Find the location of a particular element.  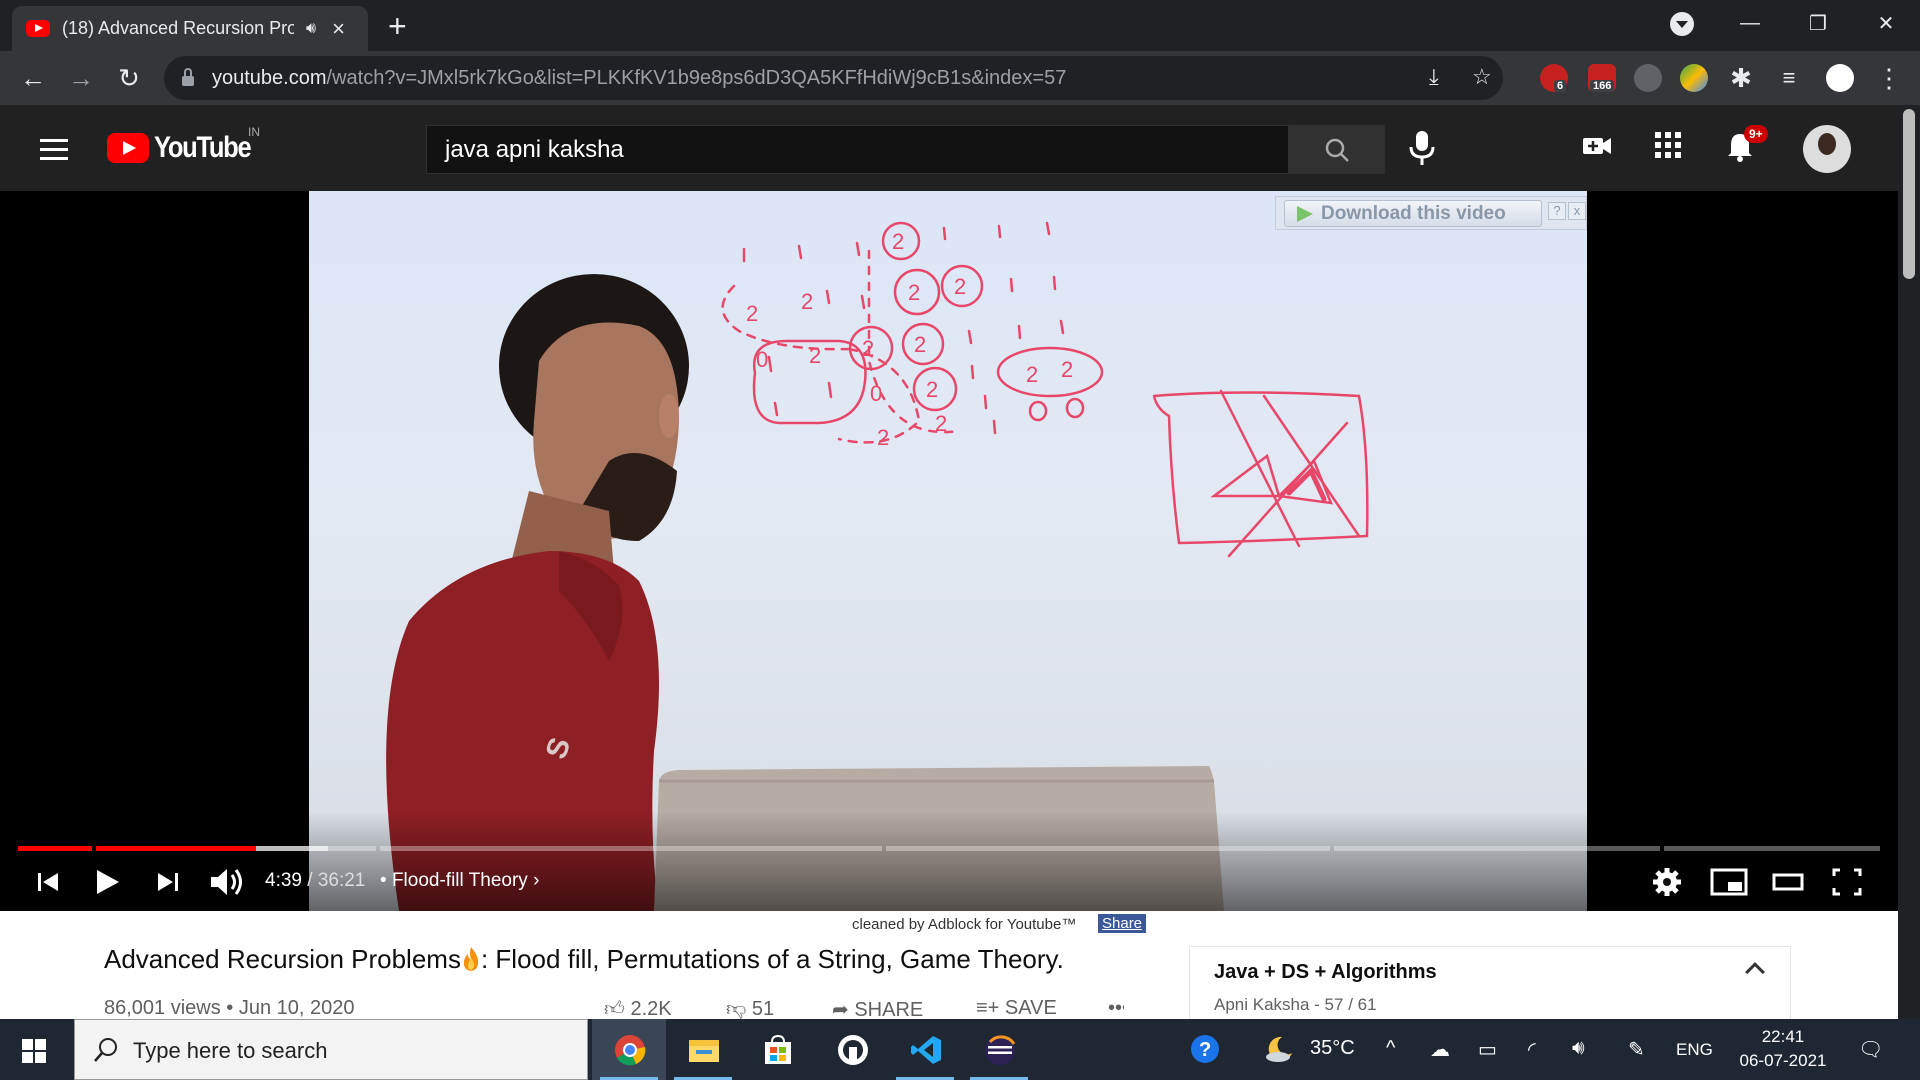

search-icon is located at coordinates (105, 1050).